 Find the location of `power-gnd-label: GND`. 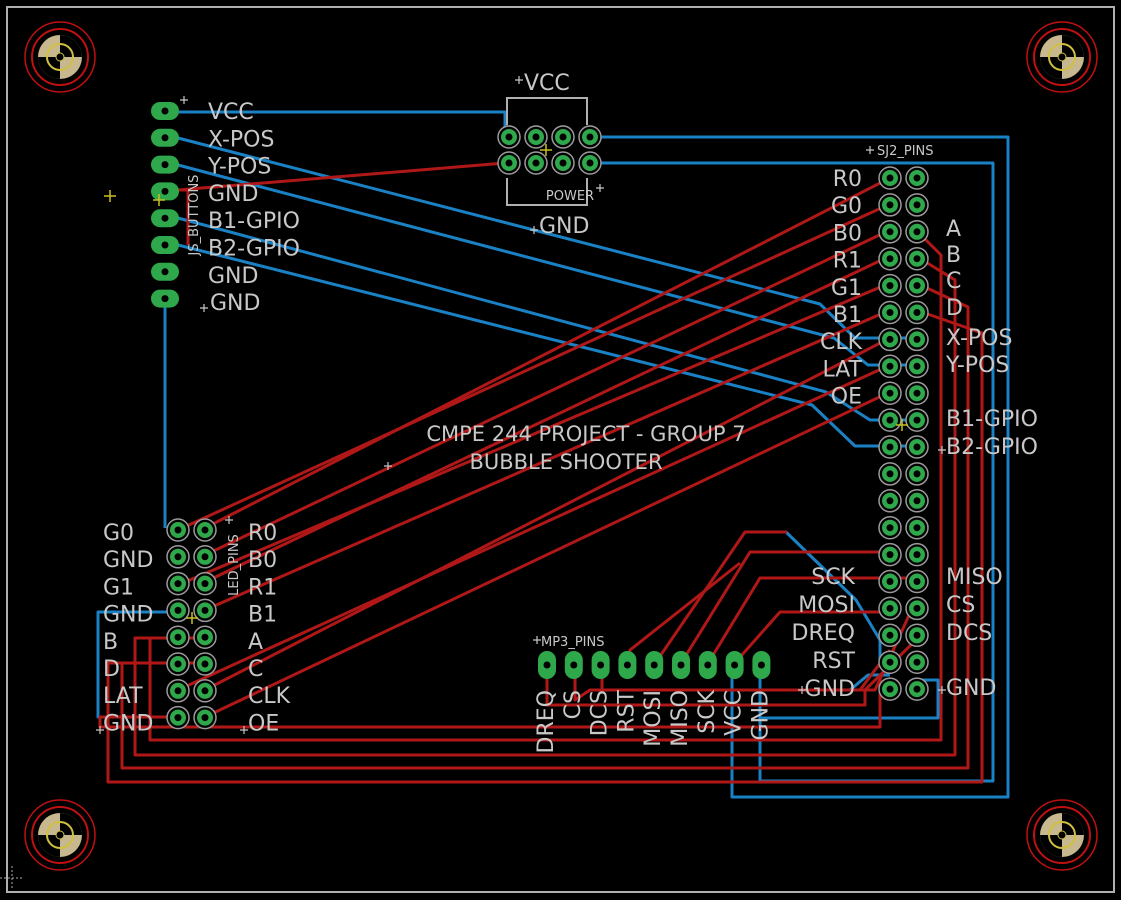

power-gnd-label: GND is located at coordinates (564, 226).